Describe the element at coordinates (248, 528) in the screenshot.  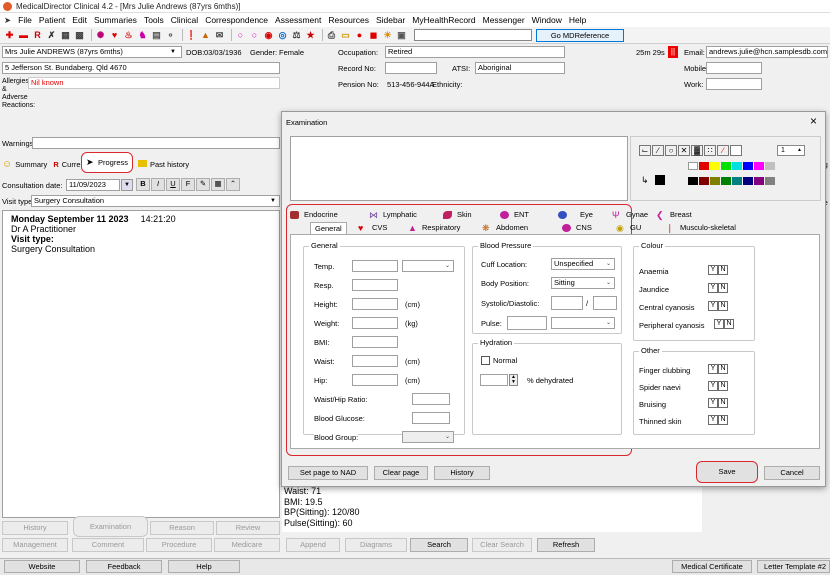
I see `review-button: Review` at that location.